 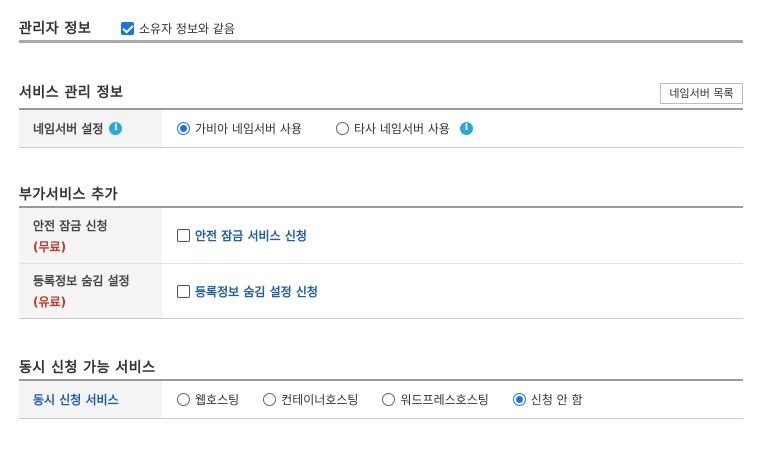 What do you see at coordinates (127, 28) in the screenshot?
I see `same-as-owner-checkbox` at bounding box center [127, 28].